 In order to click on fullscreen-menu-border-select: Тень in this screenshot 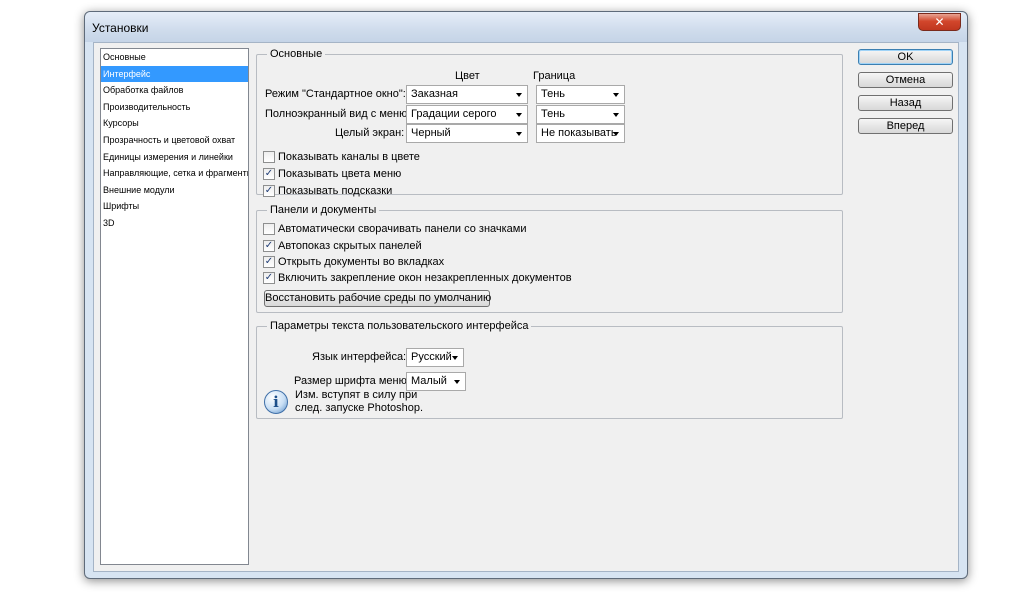, I will do `click(580, 114)`.